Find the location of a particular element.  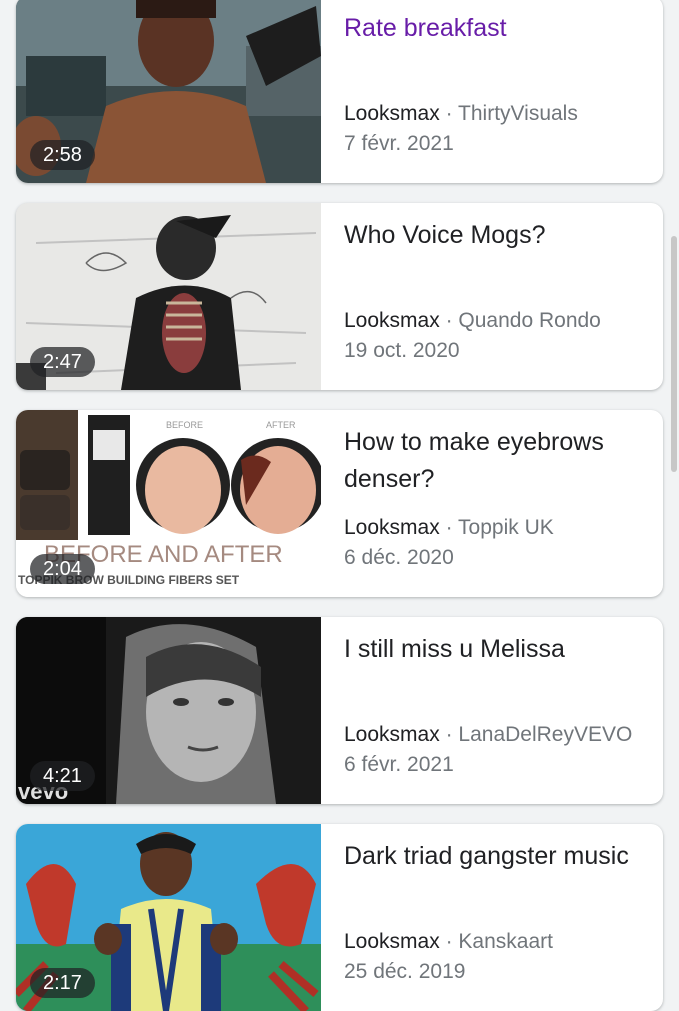

page-scrollbar is located at coordinates (674, 354).